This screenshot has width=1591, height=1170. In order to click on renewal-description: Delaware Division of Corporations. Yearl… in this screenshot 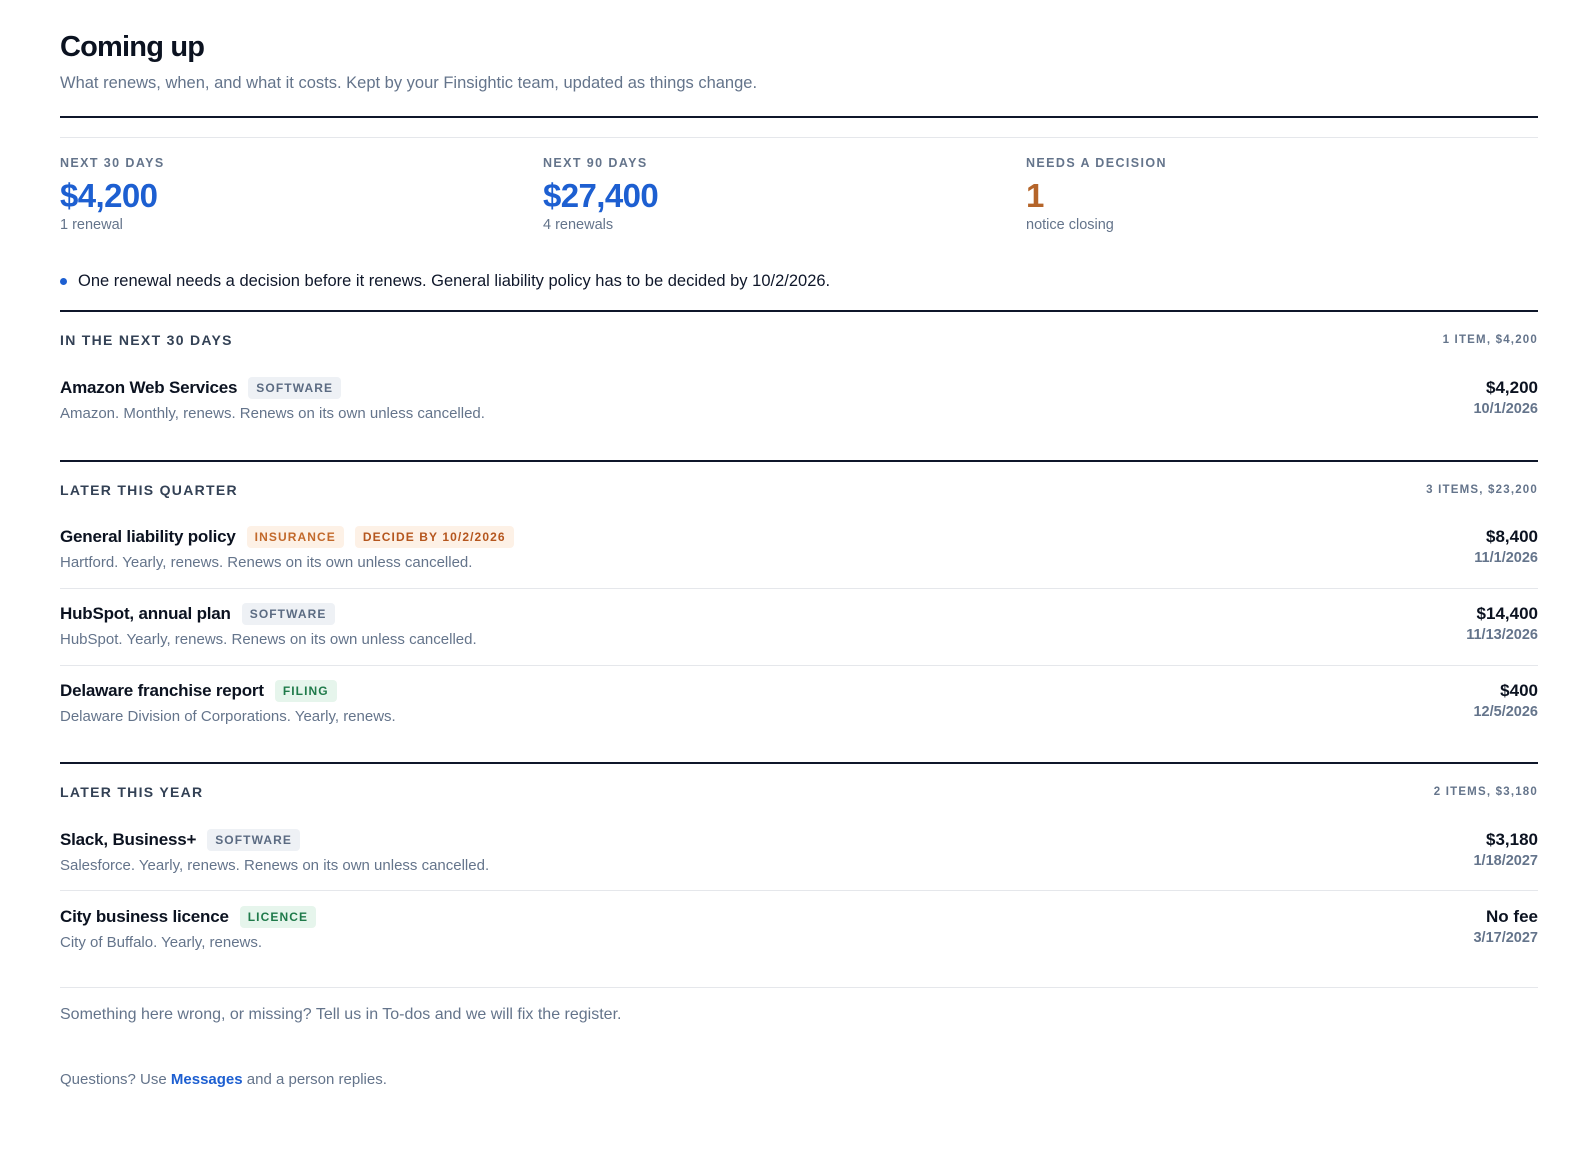, I will do `click(228, 716)`.